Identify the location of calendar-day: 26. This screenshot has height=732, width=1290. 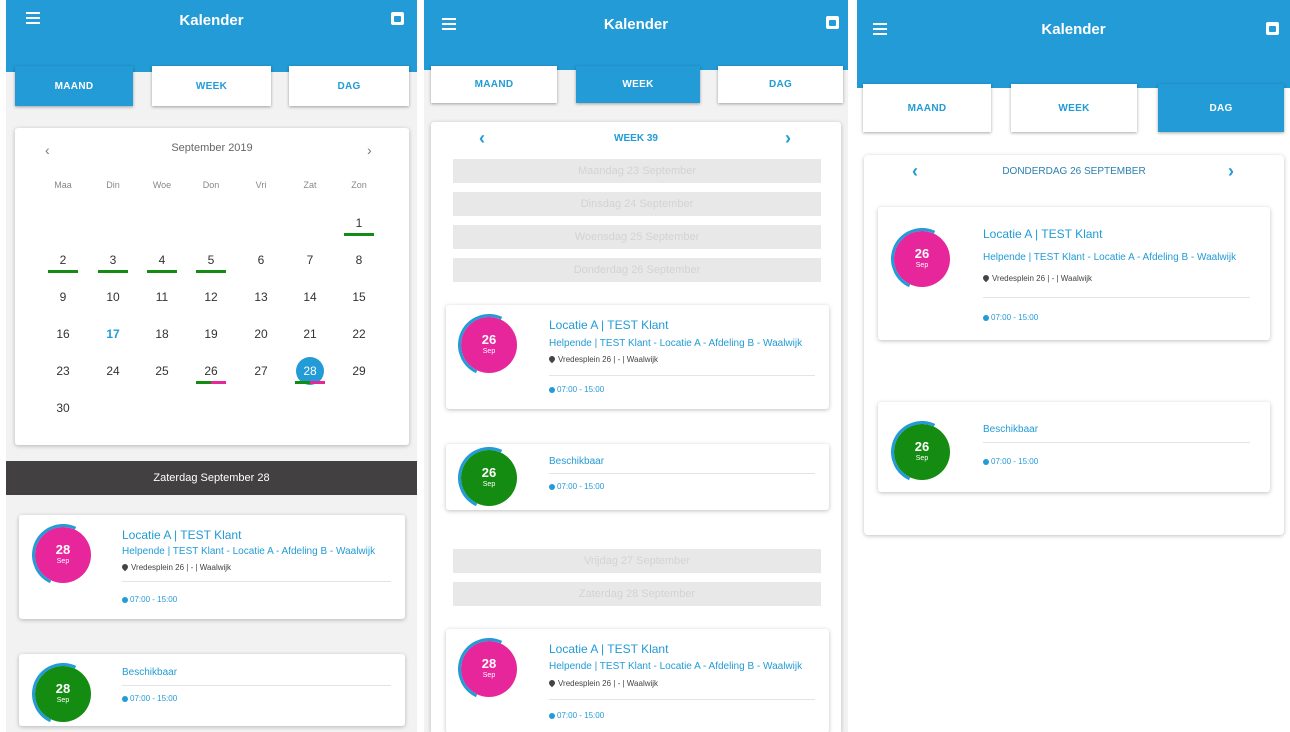
(211, 374).